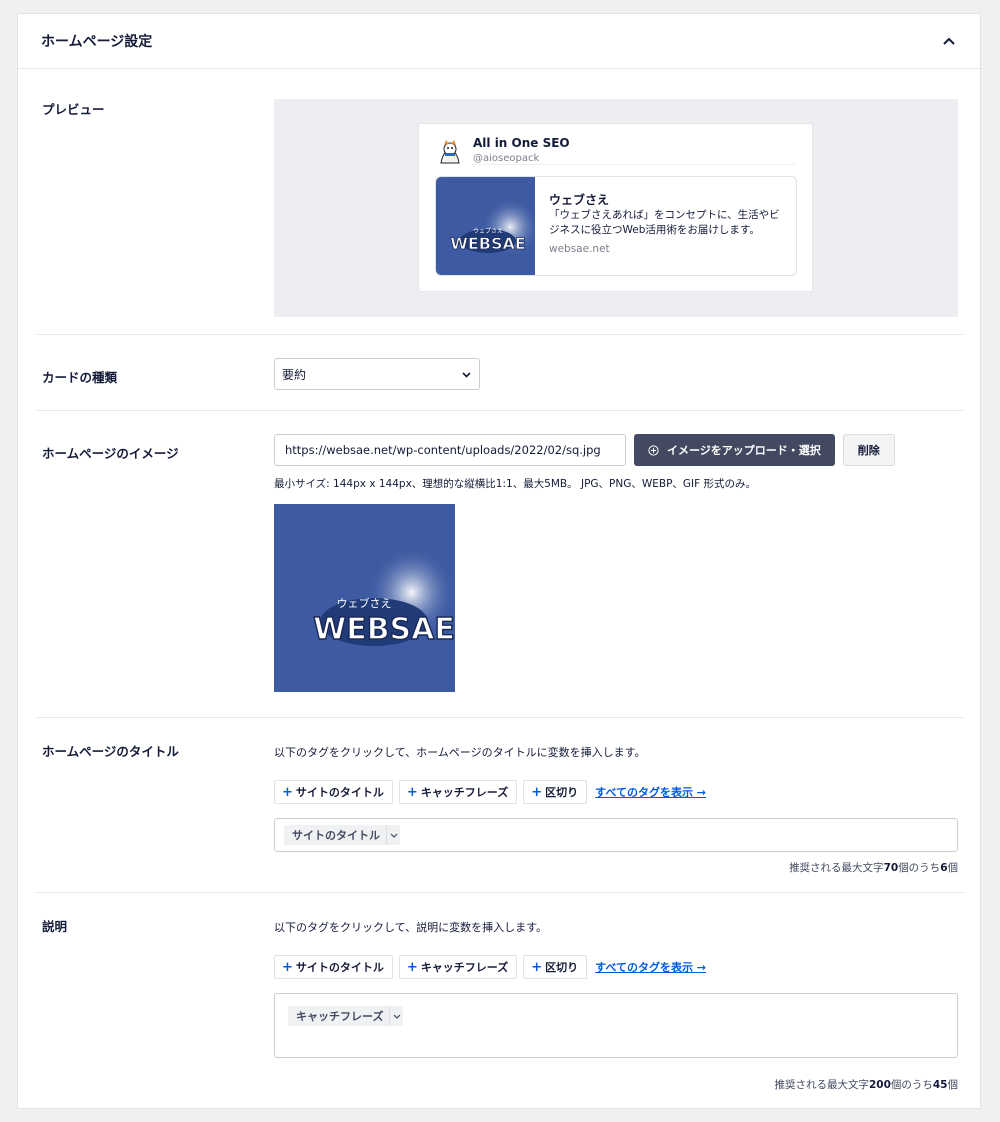 The image size is (1000, 1122). I want to click on upload-image-button: イメージをアップロード・選択, so click(734, 450).